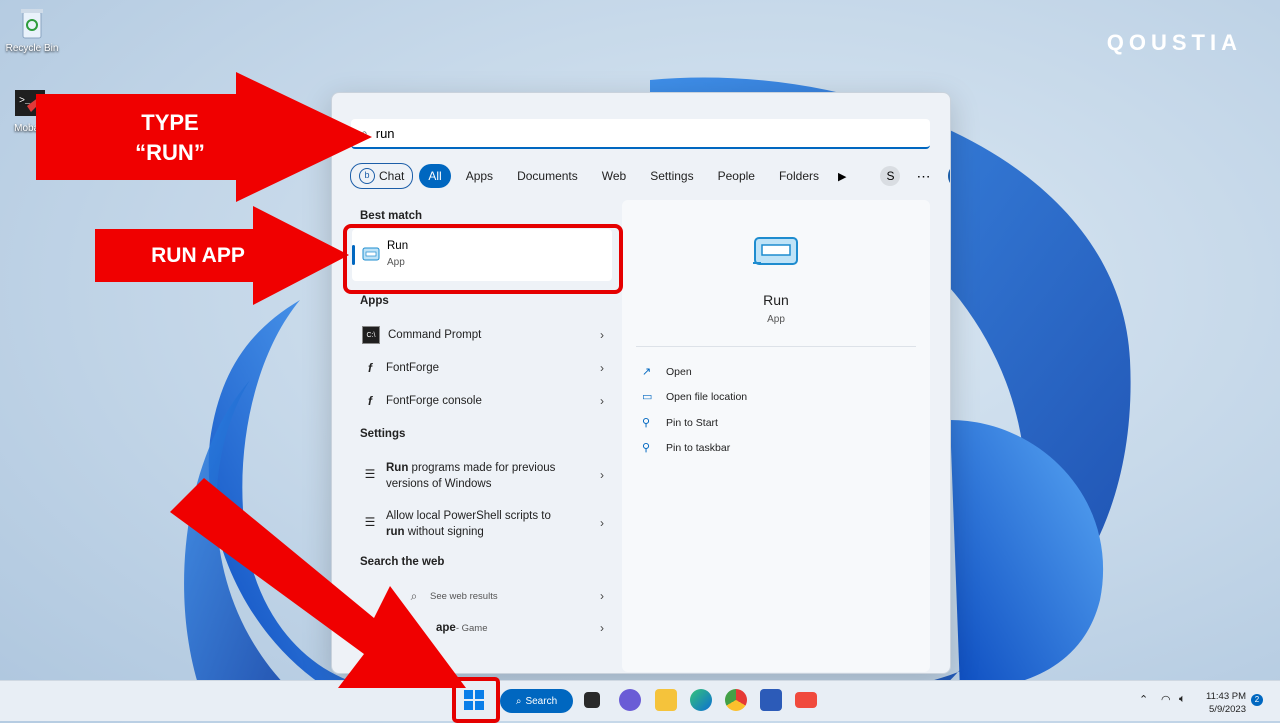 This screenshot has height=723, width=1280. What do you see at coordinates (479, 176) in the screenshot?
I see `filter-apps: Apps` at bounding box center [479, 176].